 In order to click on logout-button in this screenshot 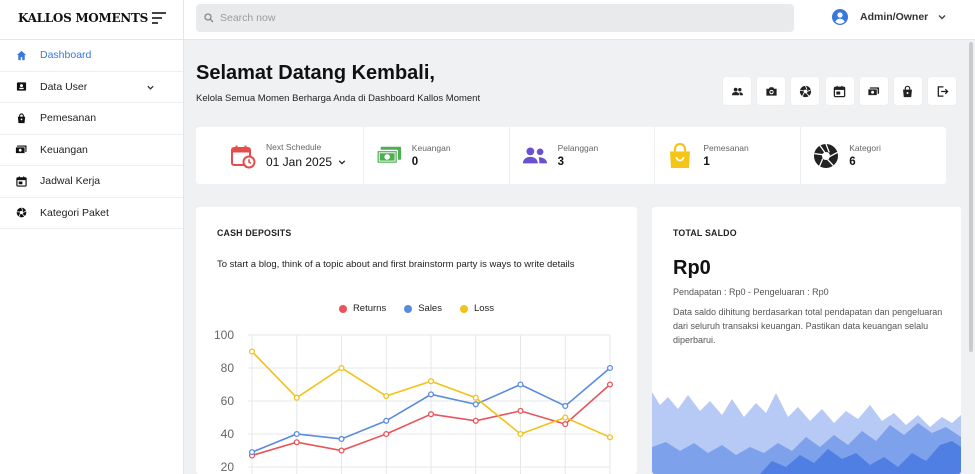, I will do `click(942, 91)`.